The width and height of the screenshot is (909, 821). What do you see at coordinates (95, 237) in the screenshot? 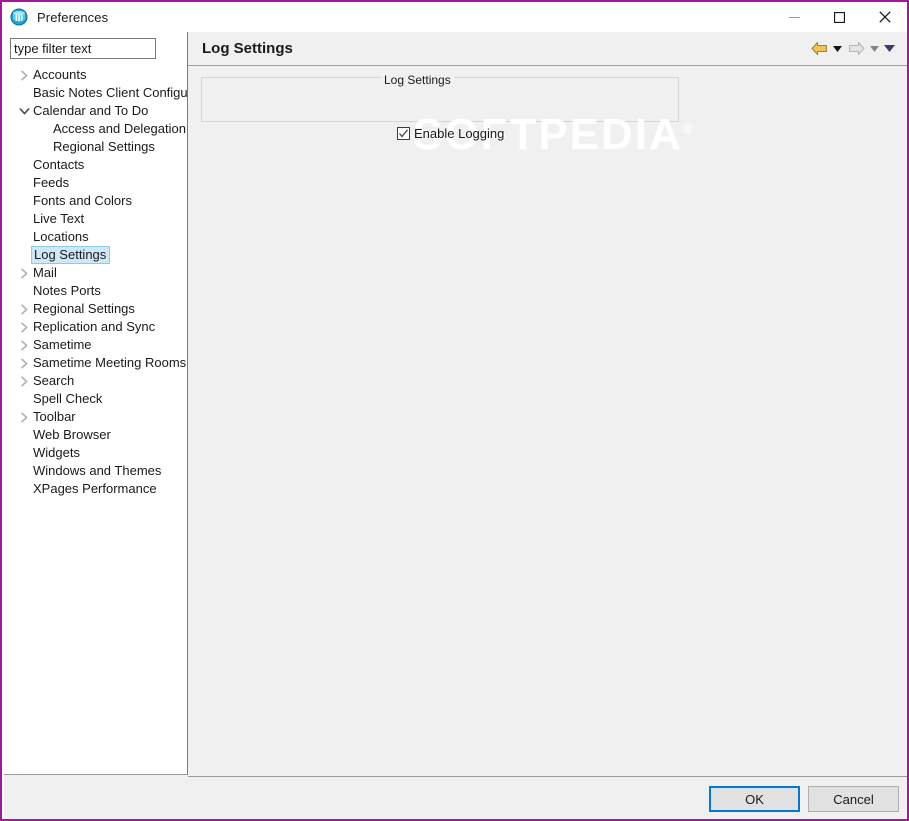
I see `tree-item-locations: Locations` at bounding box center [95, 237].